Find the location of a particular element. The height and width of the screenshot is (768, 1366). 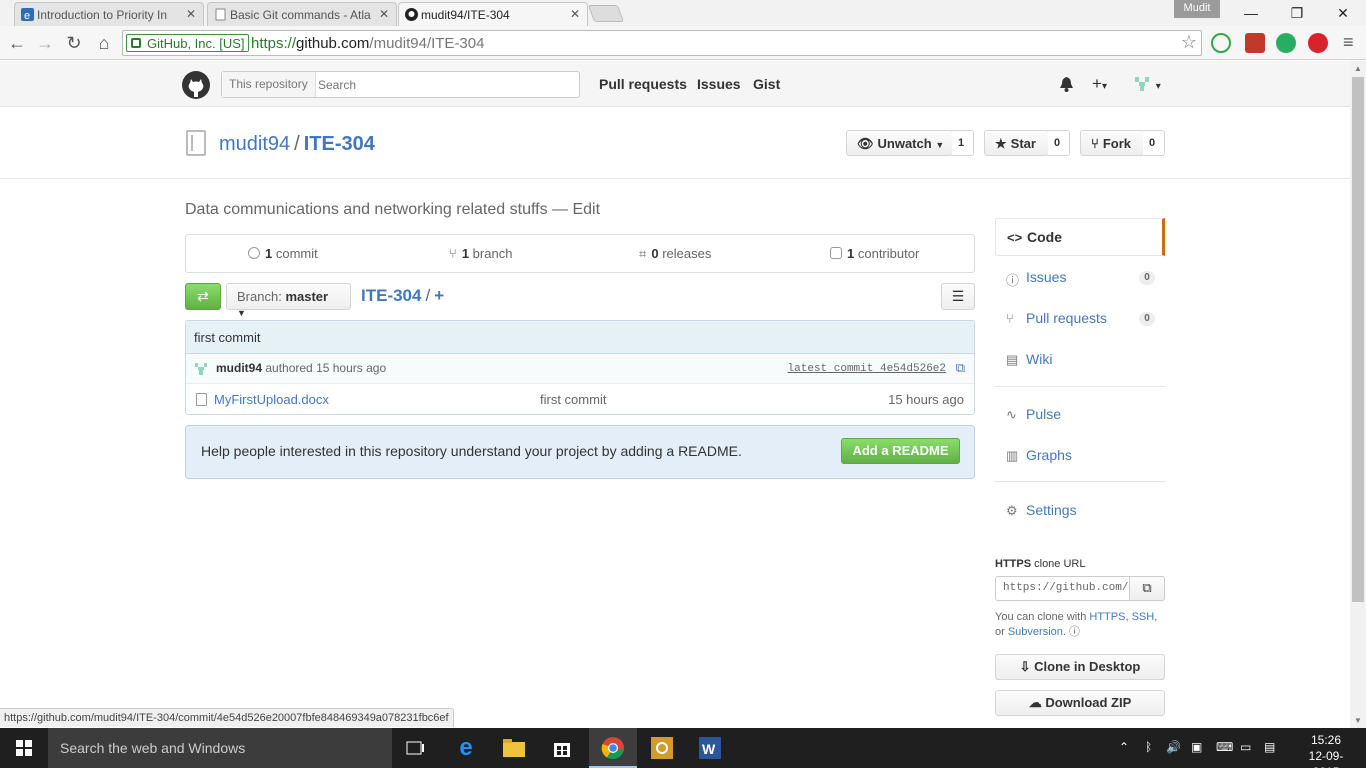

nav-gist: Gist is located at coordinates (766, 84).